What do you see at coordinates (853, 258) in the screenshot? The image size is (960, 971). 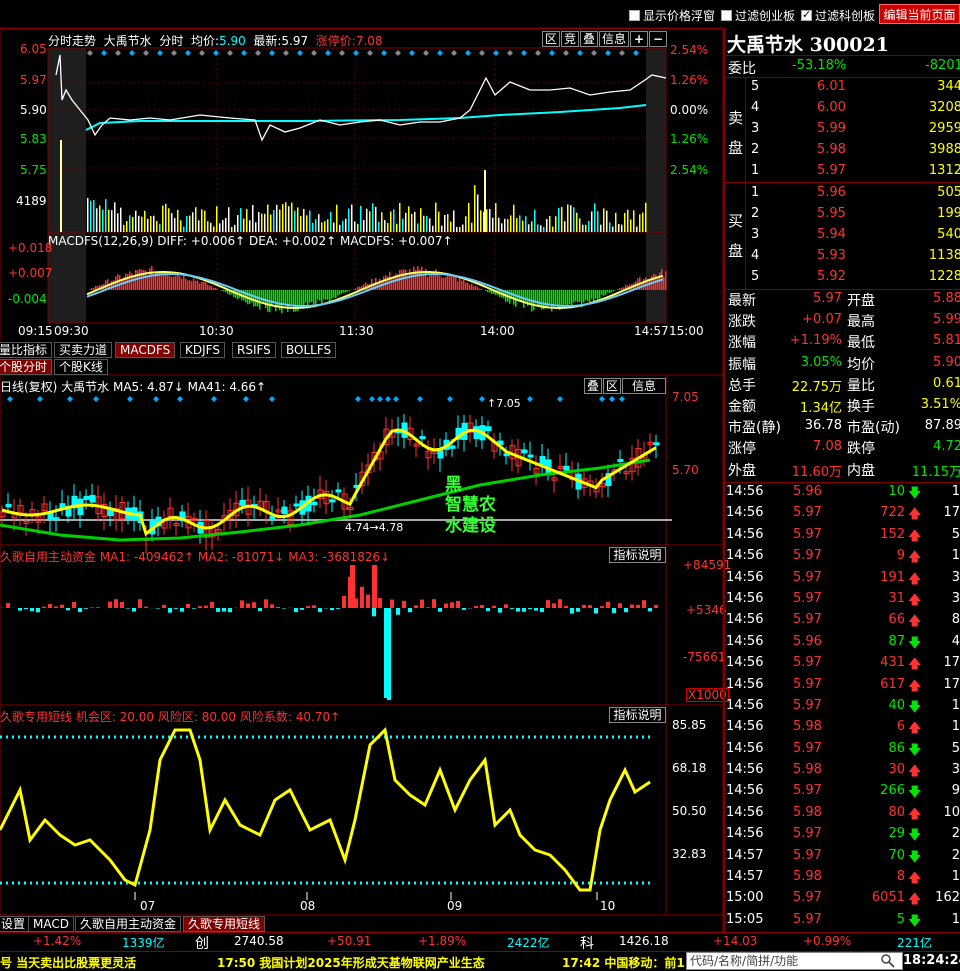 I see `buy-level: 4 5.93 1138` at bounding box center [853, 258].